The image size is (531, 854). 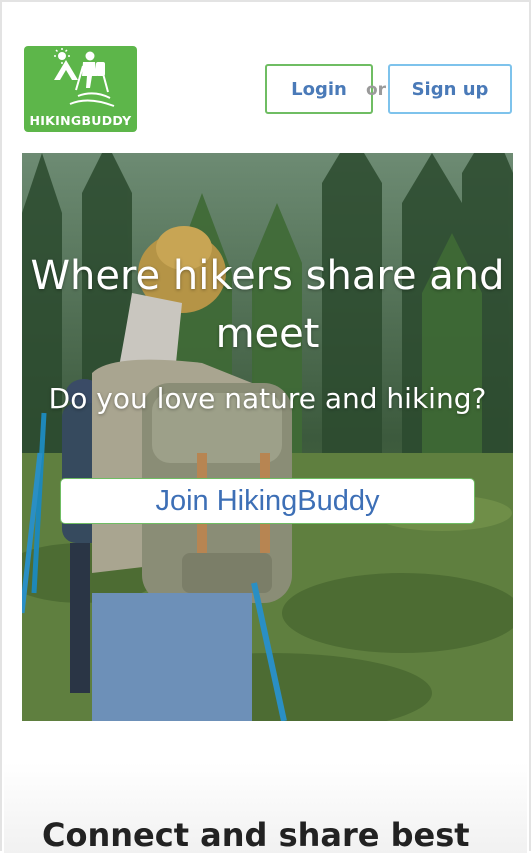 What do you see at coordinates (256, 835) in the screenshot?
I see `section-heading: Connect and share best` at bounding box center [256, 835].